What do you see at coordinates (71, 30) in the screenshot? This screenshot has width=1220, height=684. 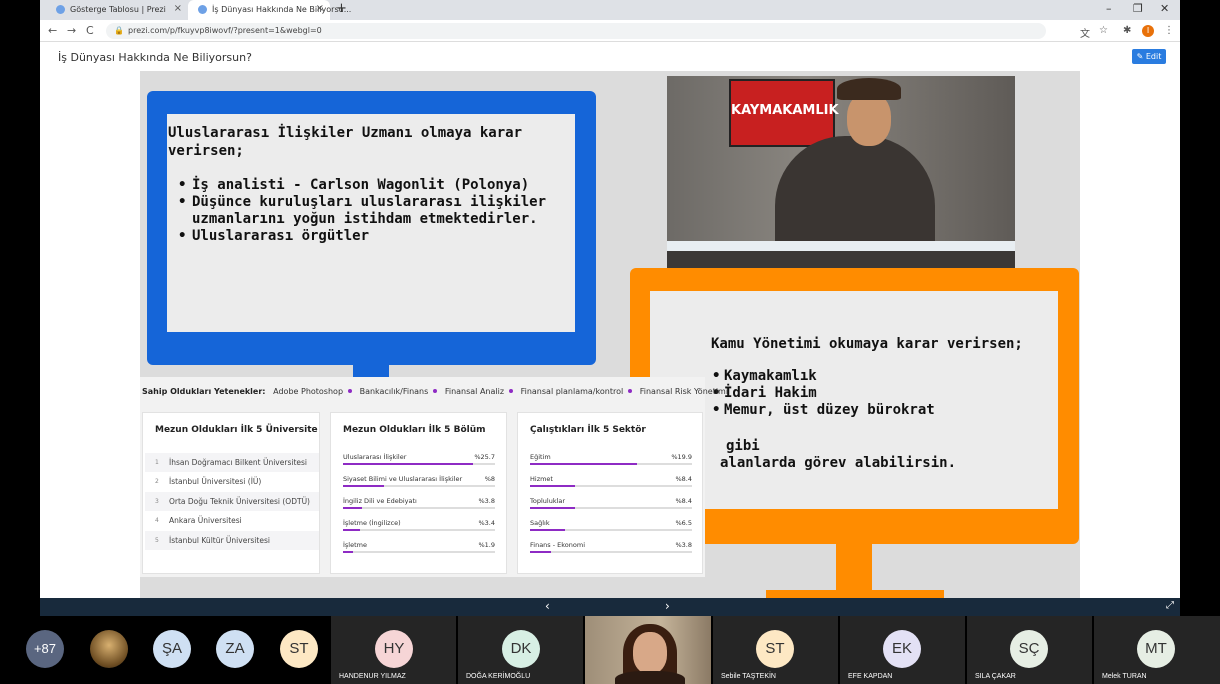 I see `forward-button: →` at bounding box center [71, 30].